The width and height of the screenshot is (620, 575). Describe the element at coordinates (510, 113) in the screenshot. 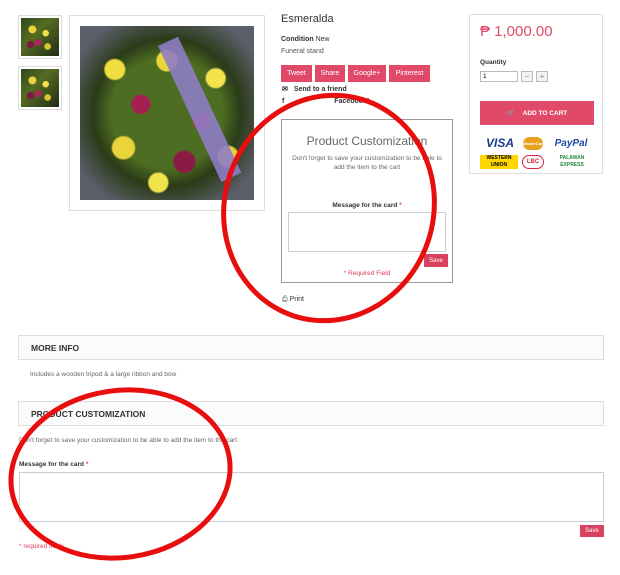

I see `cart-icon: 🛒` at that location.